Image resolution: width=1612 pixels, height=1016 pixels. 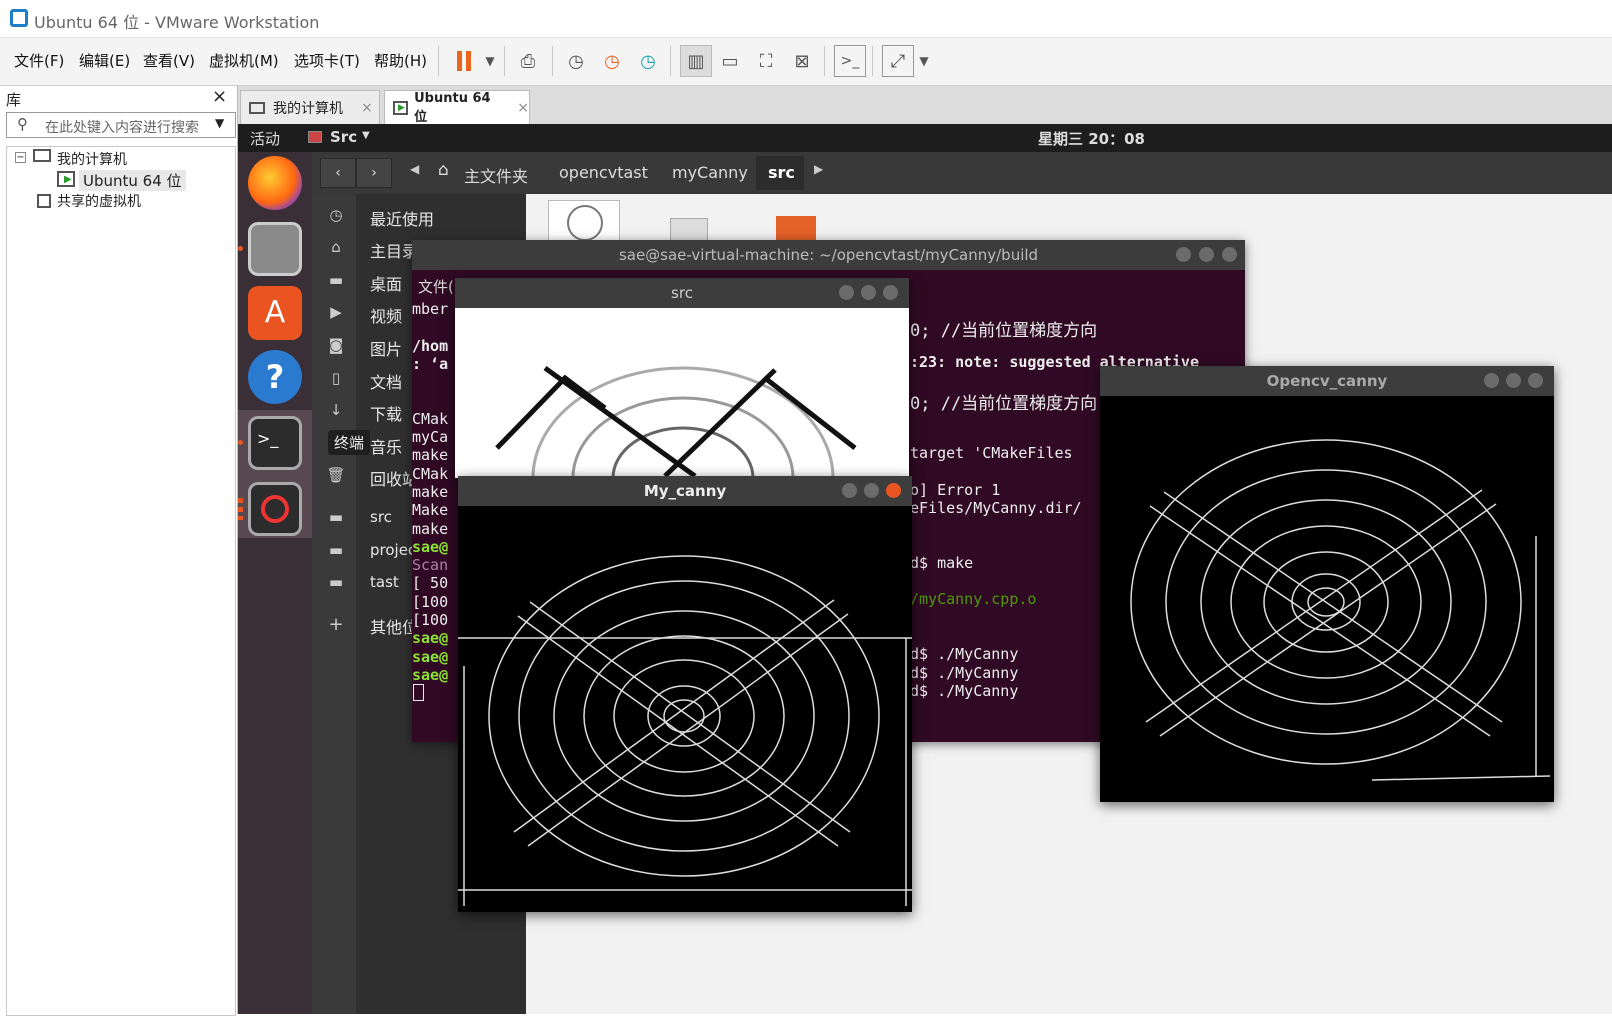 I want to click on menu-vm: 虚拟机(M), so click(x=244, y=60).